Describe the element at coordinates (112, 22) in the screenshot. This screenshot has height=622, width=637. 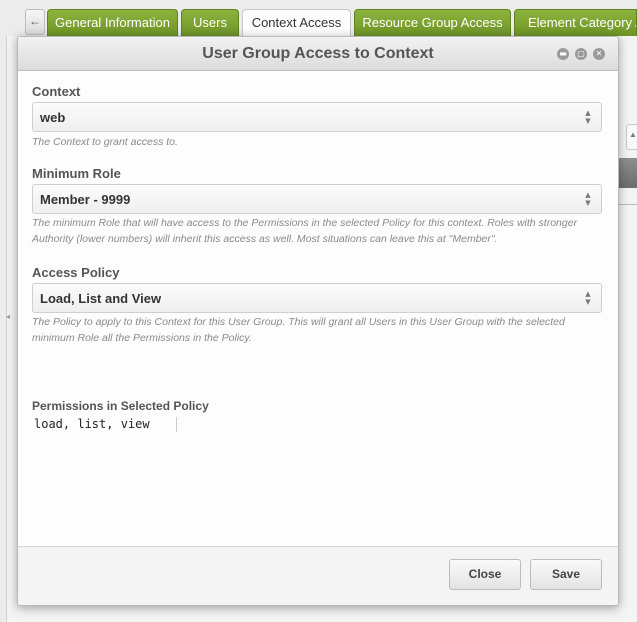
I see `tab-general-information: General Information` at that location.